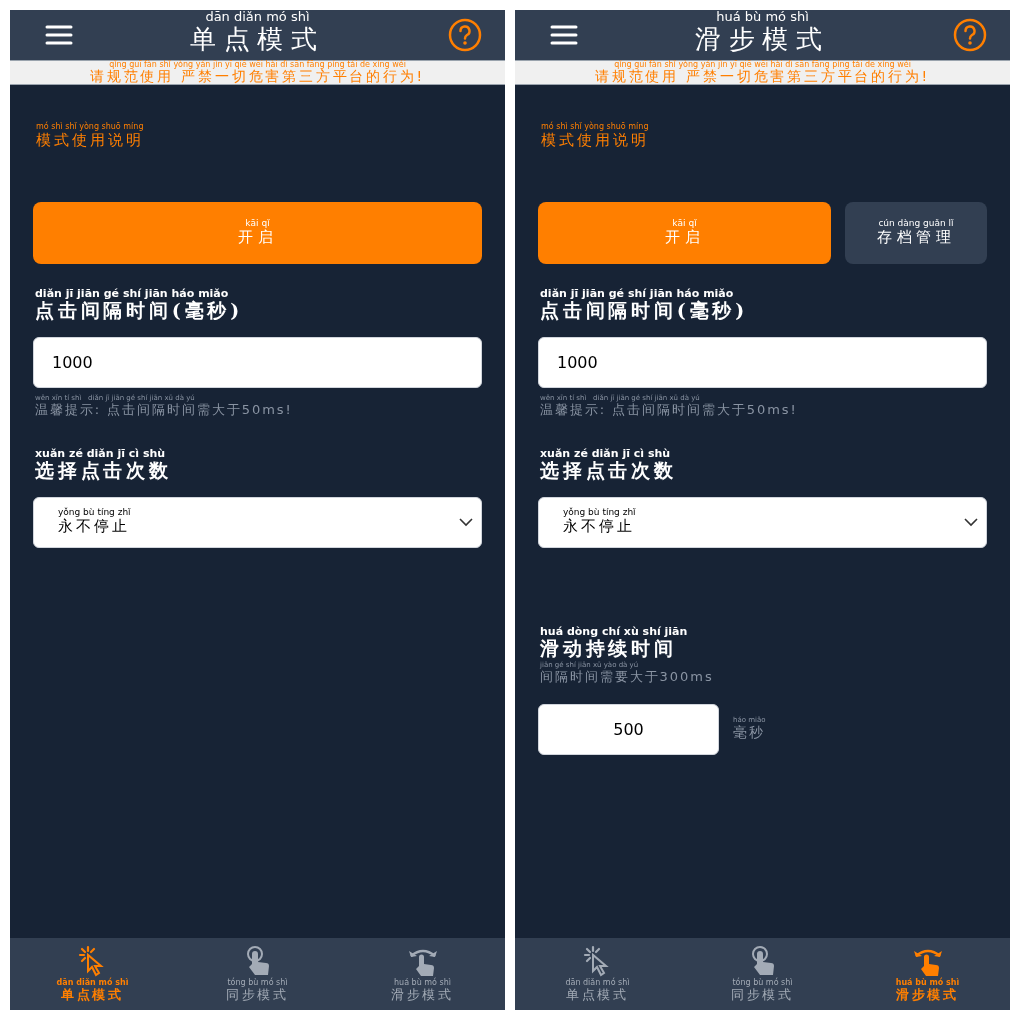  I want to click on pinyin-annotation: huá dòng chí xù shí jiān, so click(614, 631).